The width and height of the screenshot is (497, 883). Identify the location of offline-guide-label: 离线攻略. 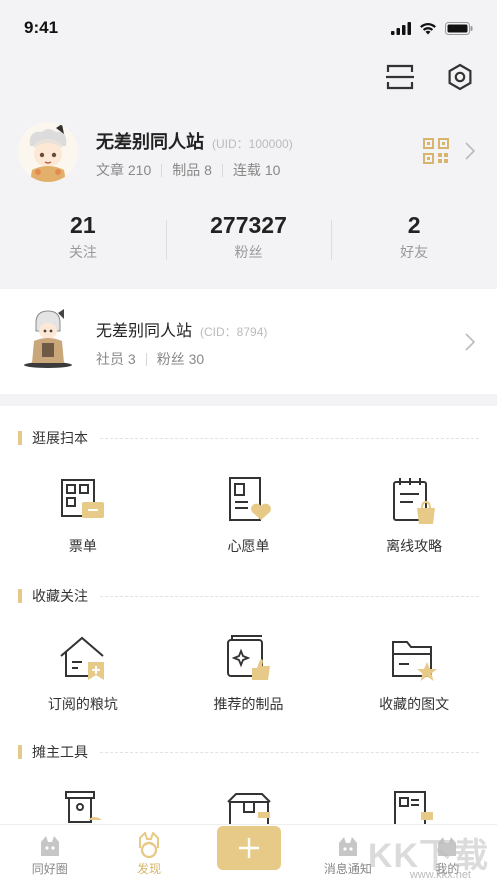
(414, 546).